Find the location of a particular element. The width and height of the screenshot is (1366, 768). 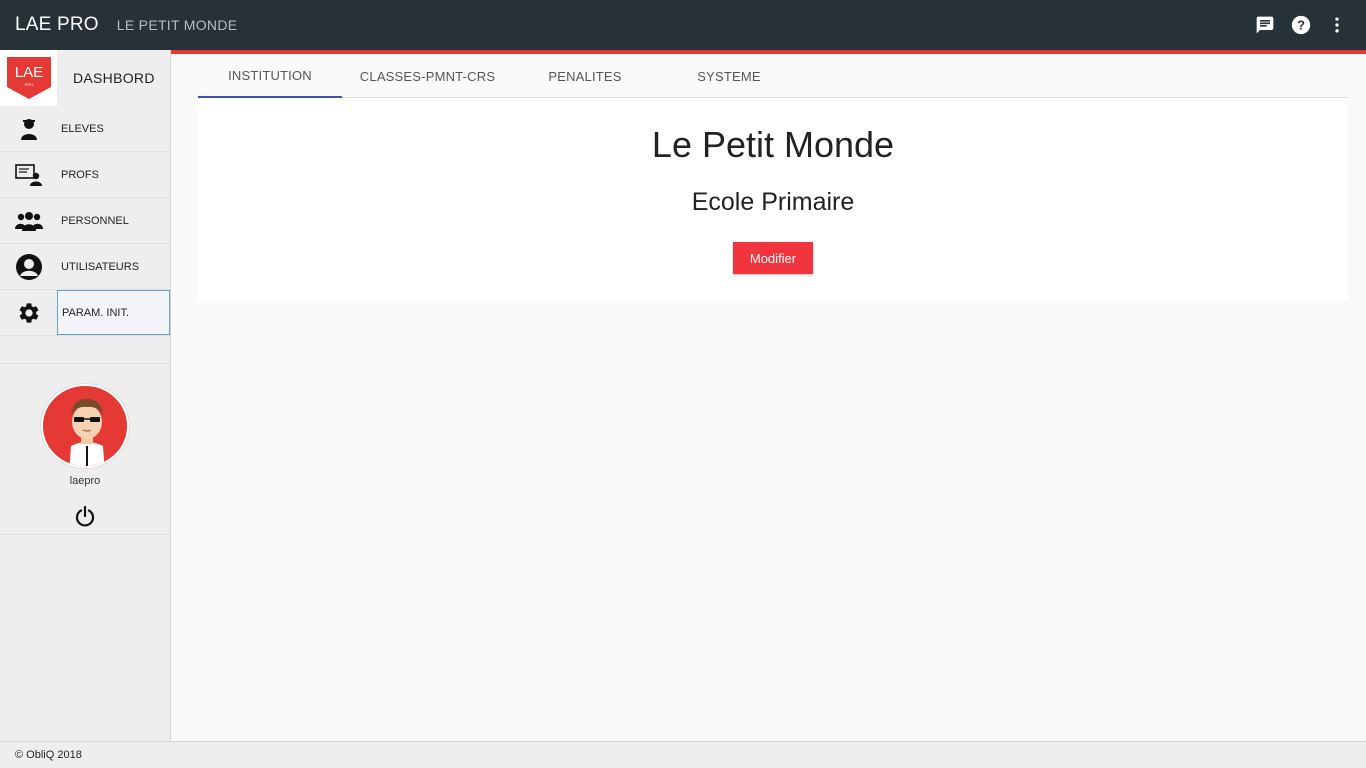

school-type: Ecole Primaire is located at coordinates (773, 202).